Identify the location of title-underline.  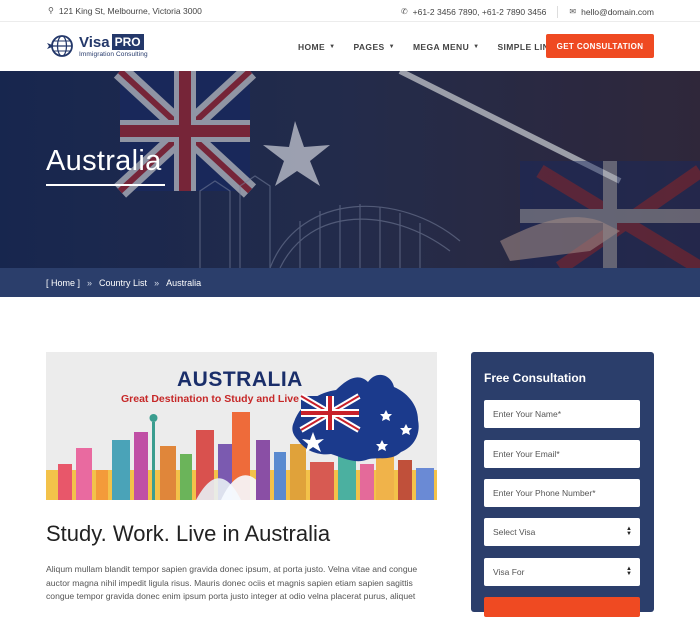
(105, 185).